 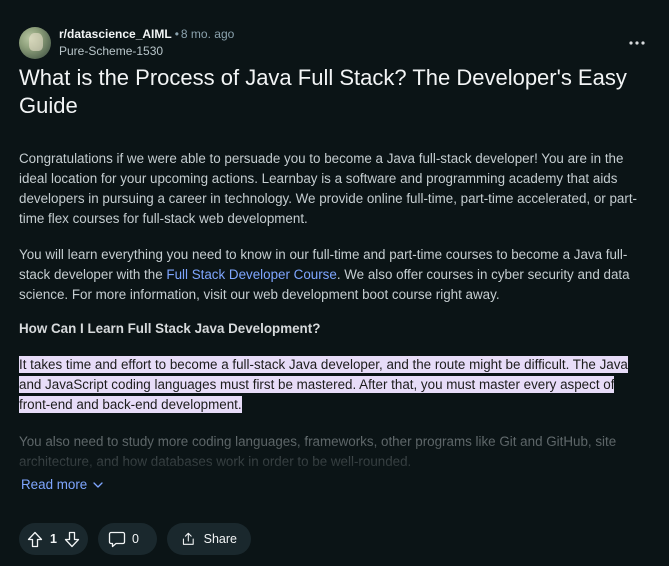 I want to click on overflow-menu-button, so click(x=637, y=43).